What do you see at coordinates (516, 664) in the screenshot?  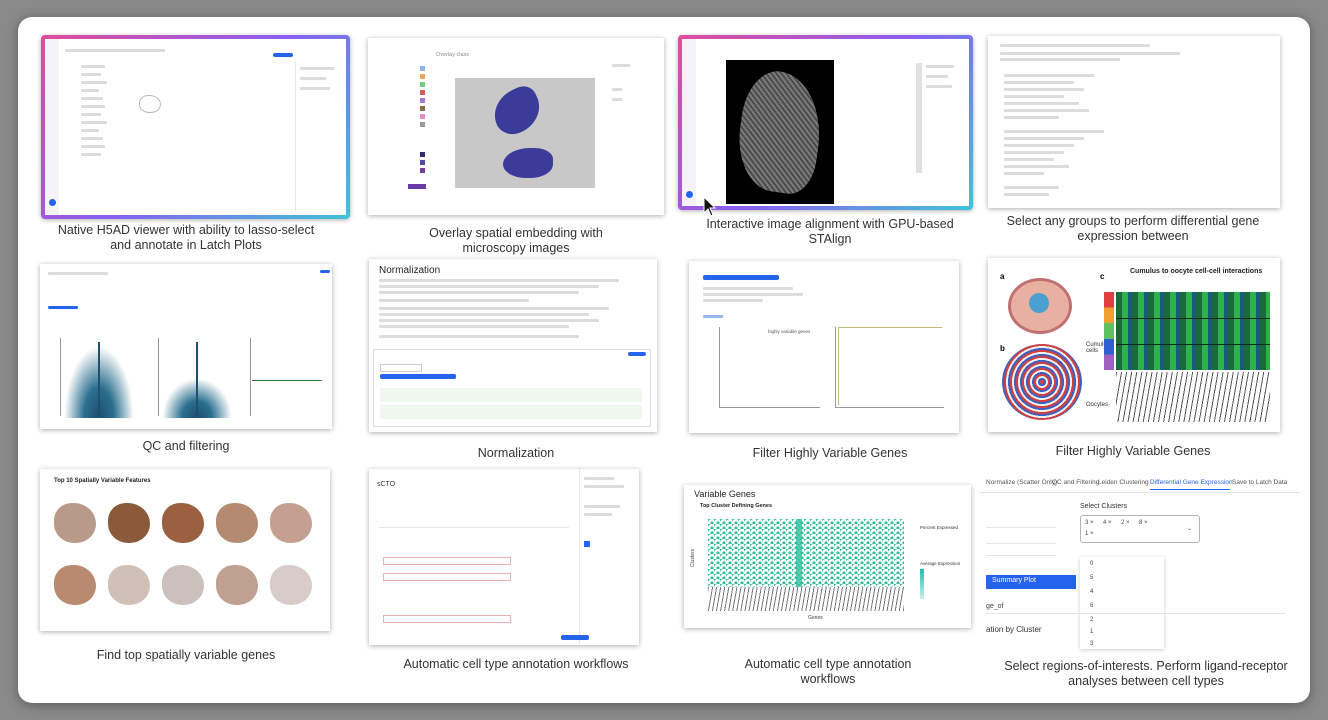 I see `caption-10: Automatic cell type annotation workflows` at bounding box center [516, 664].